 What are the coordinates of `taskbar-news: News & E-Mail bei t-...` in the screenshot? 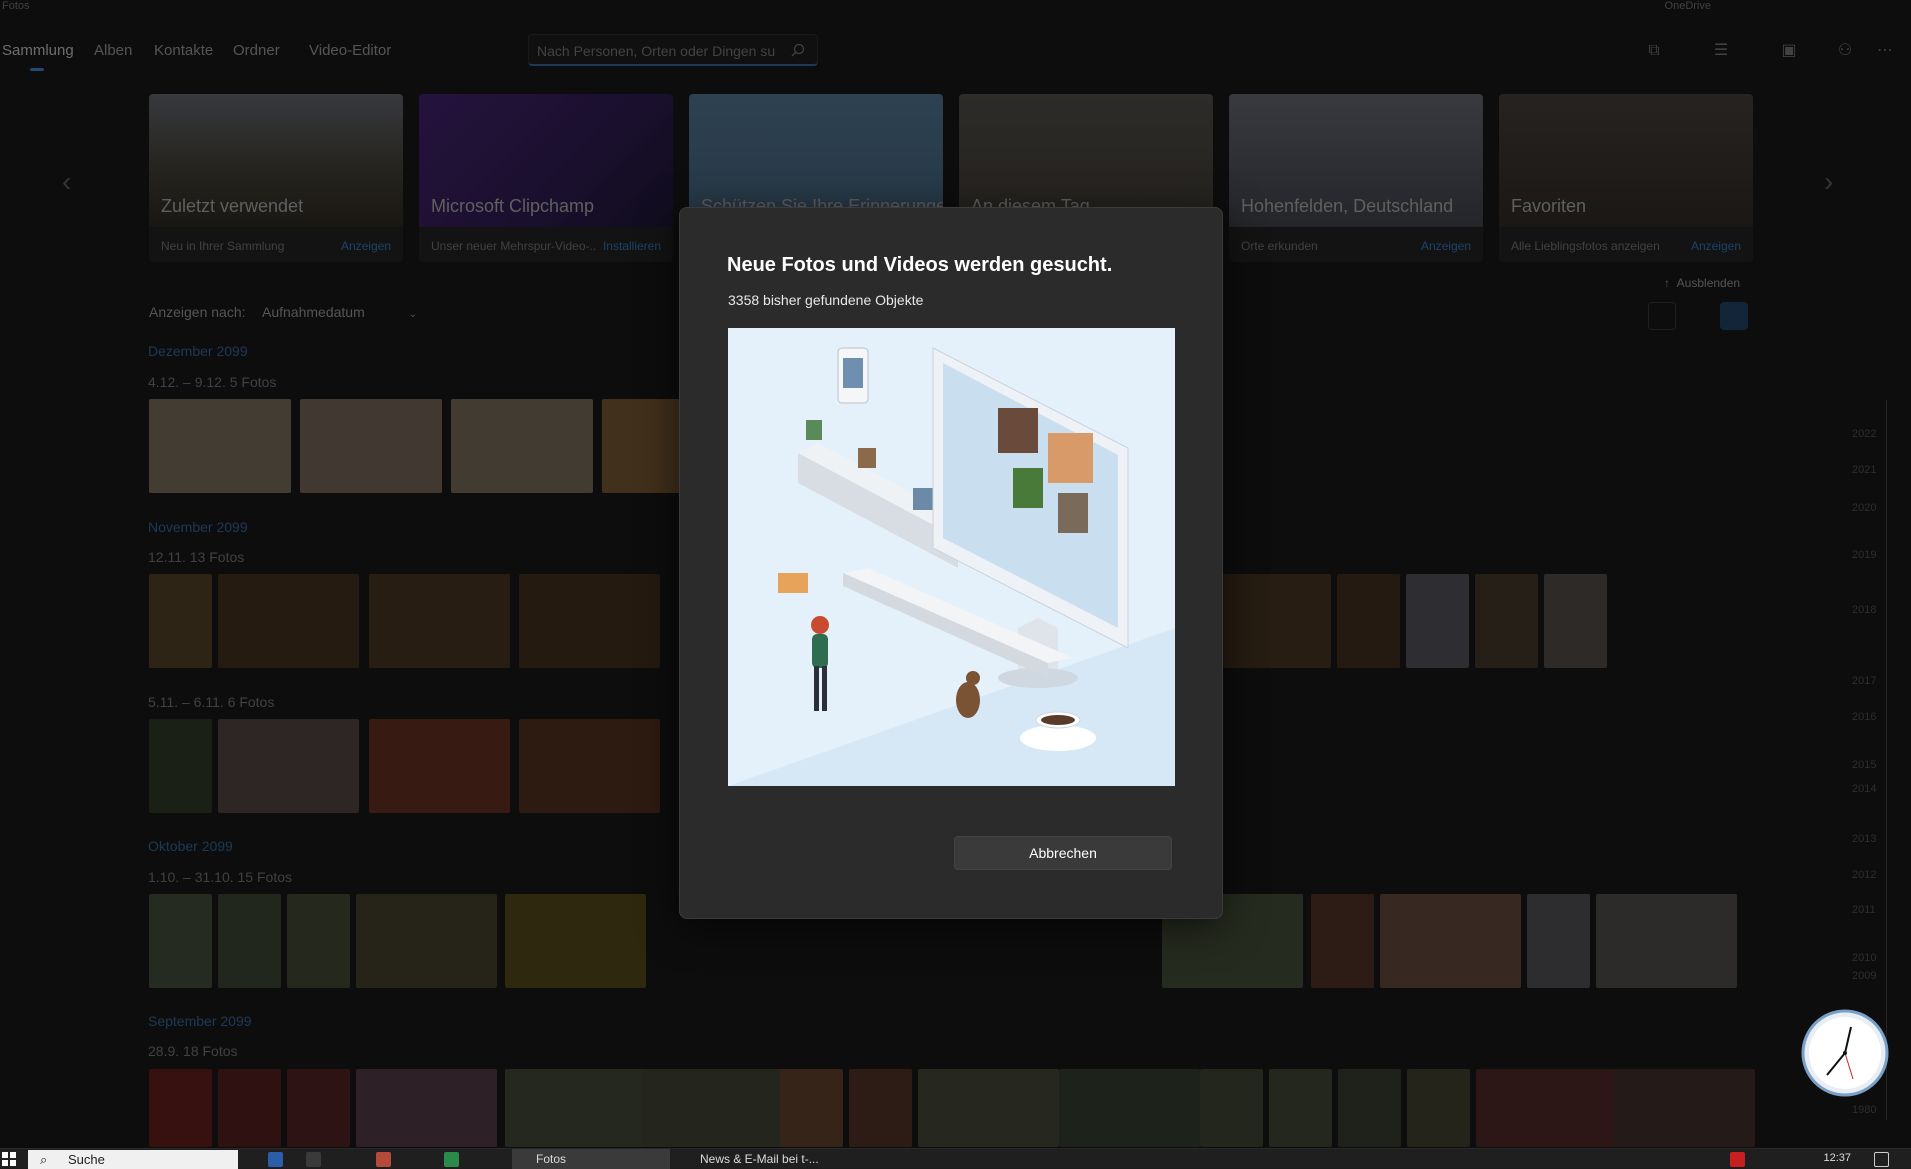 It's located at (747, 1159).